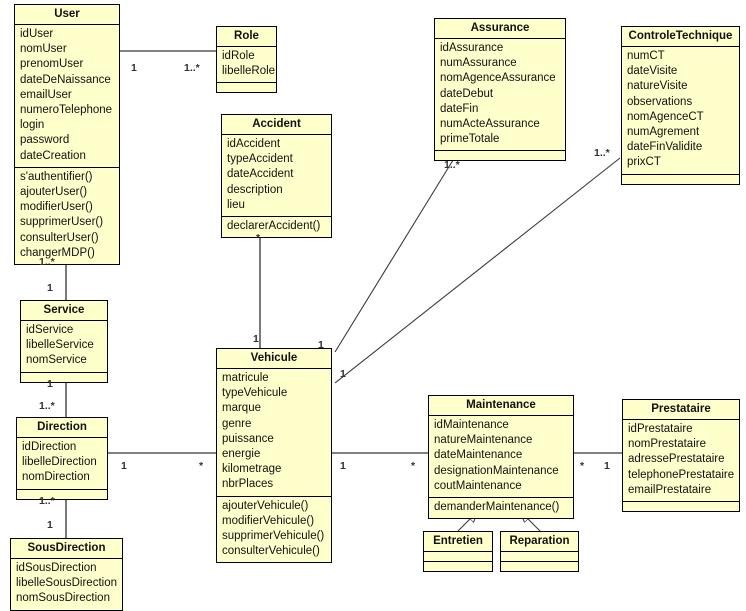  Describe the element at coordinates (681, 410) in the screenshot. I see `class-prestataire-title: Prestataire` at that location.